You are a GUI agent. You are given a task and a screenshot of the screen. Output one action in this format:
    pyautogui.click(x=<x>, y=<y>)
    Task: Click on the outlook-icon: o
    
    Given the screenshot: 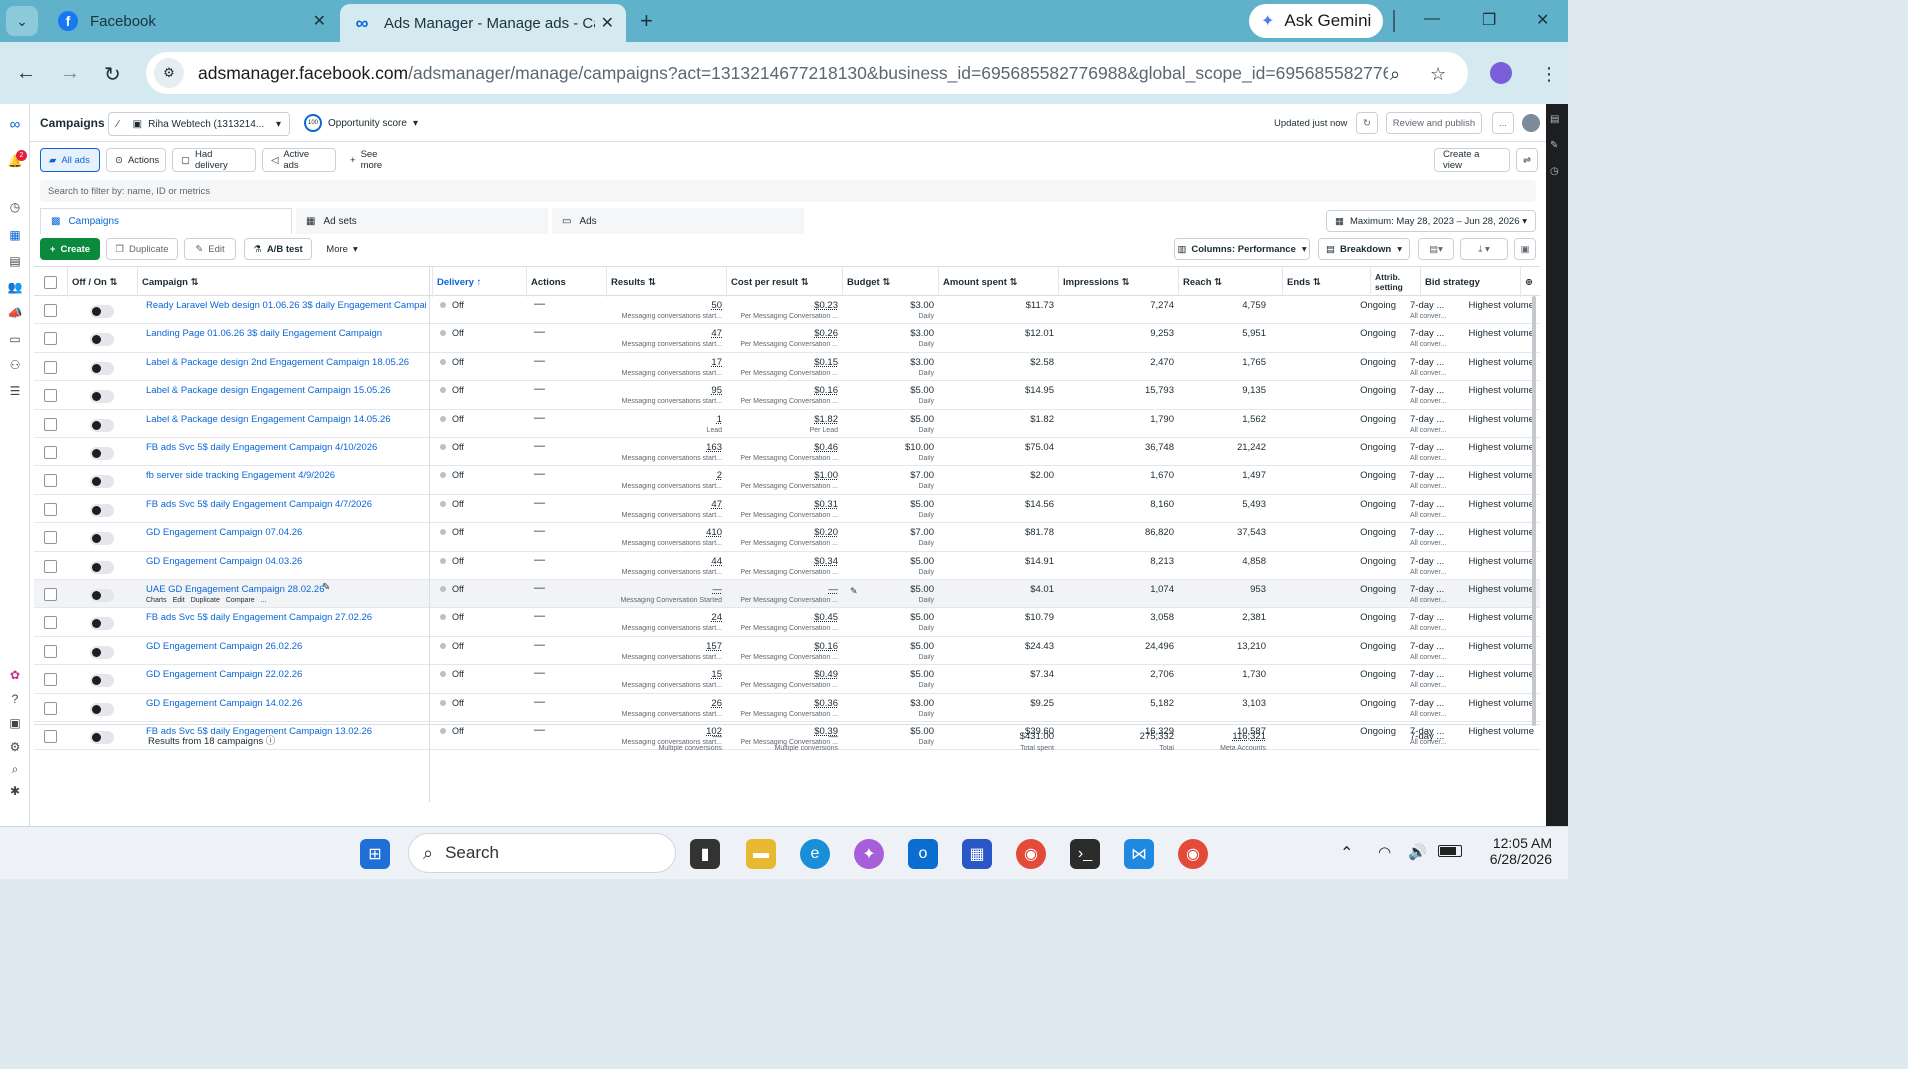 What is the action you would take?
    pyautogui.click(x=923, y=854)
    